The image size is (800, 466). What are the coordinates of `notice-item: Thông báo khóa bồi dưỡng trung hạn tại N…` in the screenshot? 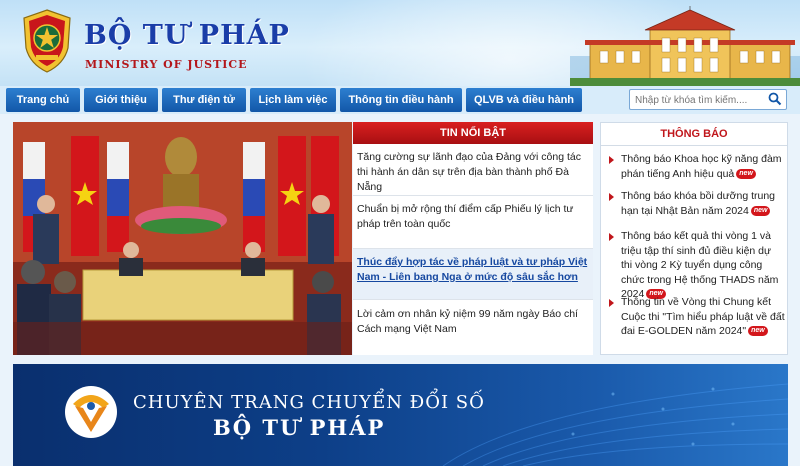 It's located at (697, 203).